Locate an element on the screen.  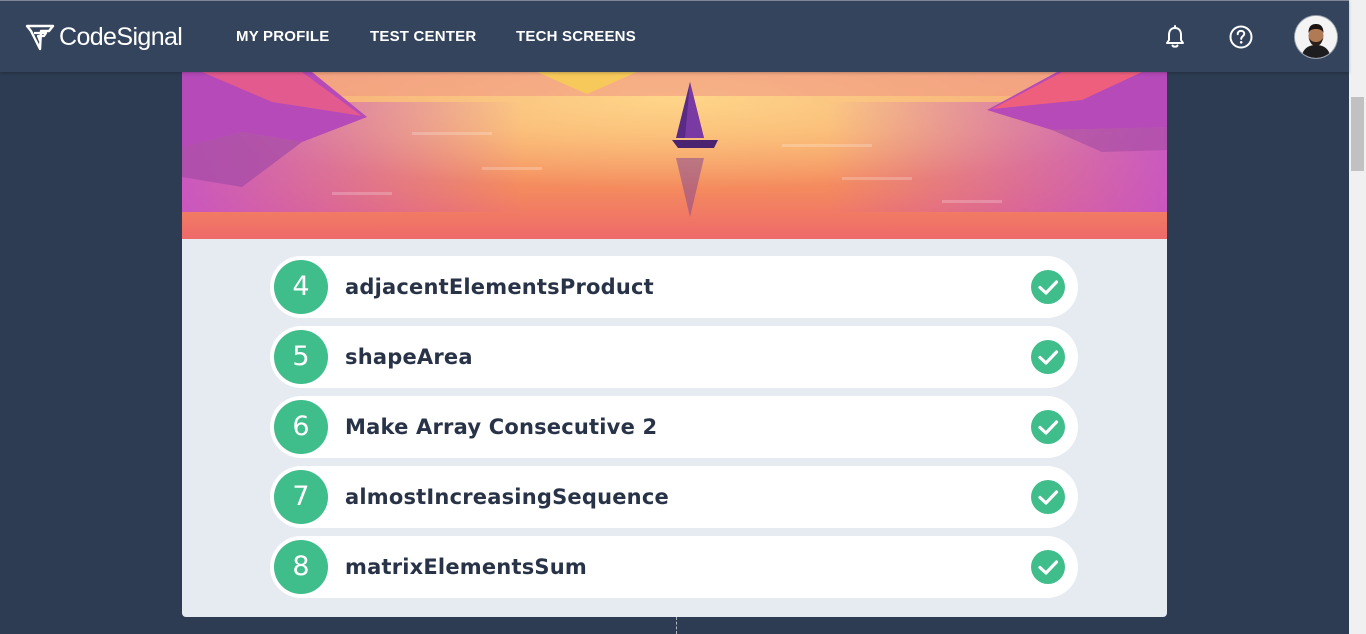
avatar is located at coordinates (1316, 37).